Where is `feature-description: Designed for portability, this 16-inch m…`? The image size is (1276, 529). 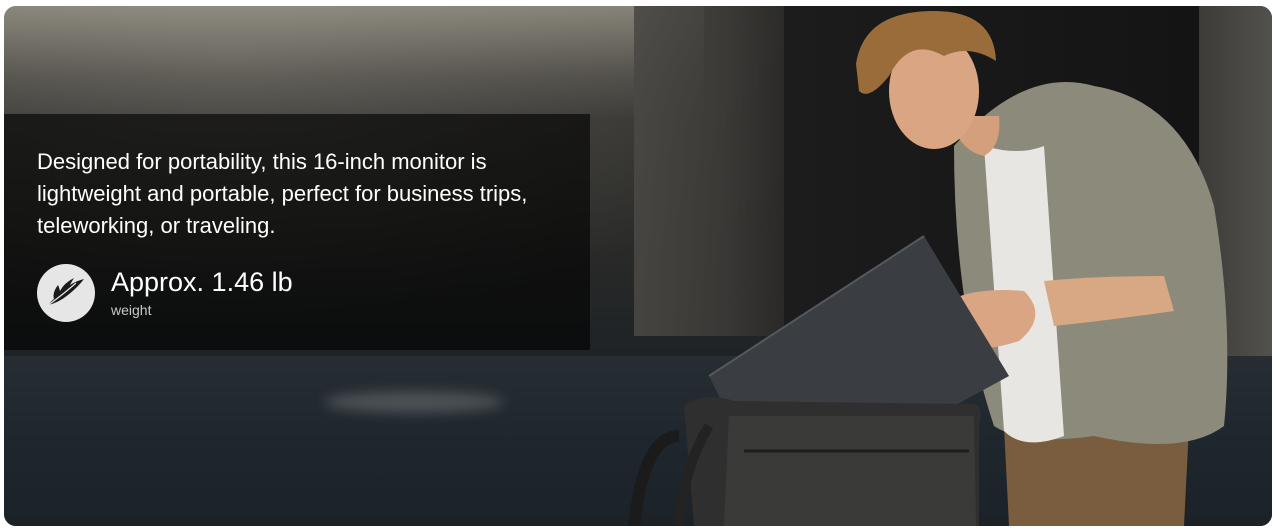
feature-description: Designed for portability, this 16-inch m… is located at coordinates (282, 193).